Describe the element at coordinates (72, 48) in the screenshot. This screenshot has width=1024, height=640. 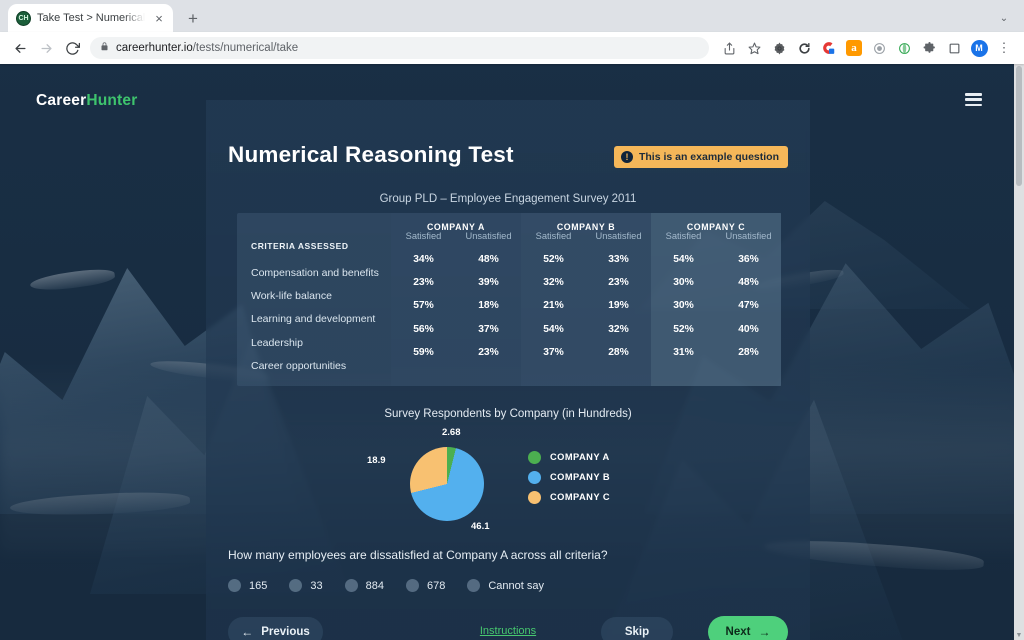
I see `reload-icon` at that location.